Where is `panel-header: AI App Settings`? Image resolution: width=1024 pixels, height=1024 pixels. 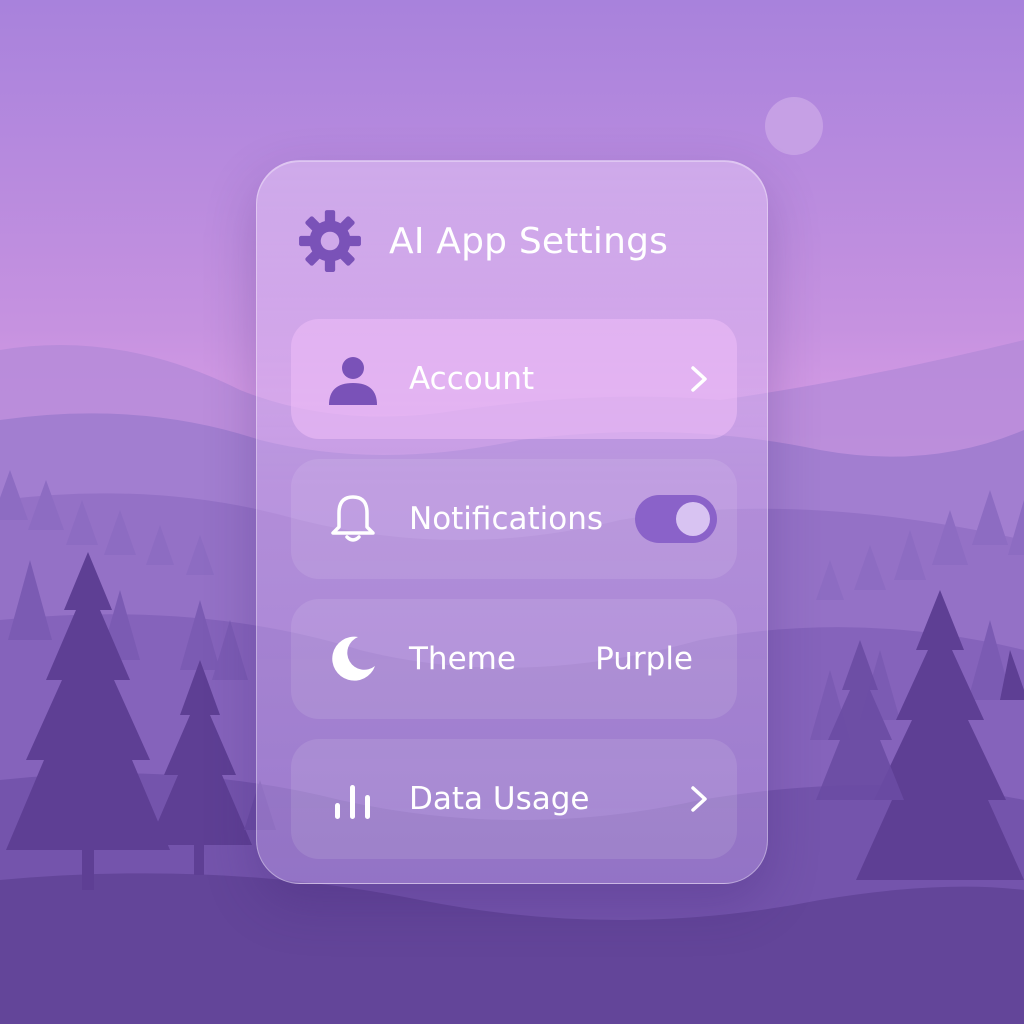 panel-header: AI App Settings is located at coordinates (482, 241).